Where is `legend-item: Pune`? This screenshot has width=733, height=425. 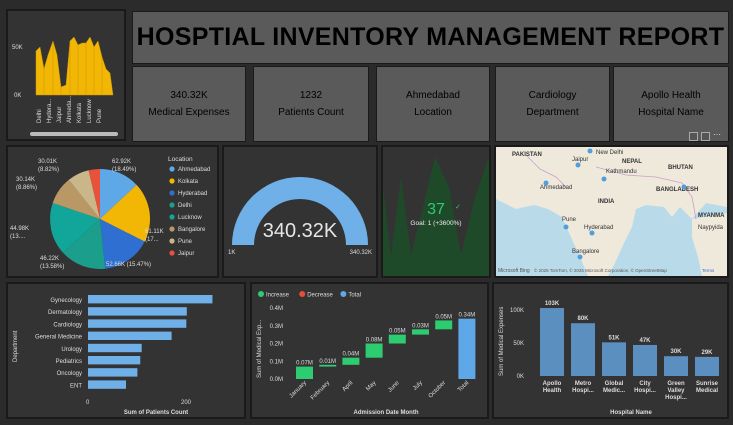 legend-item: Pune is located at coordinates (185, 242).